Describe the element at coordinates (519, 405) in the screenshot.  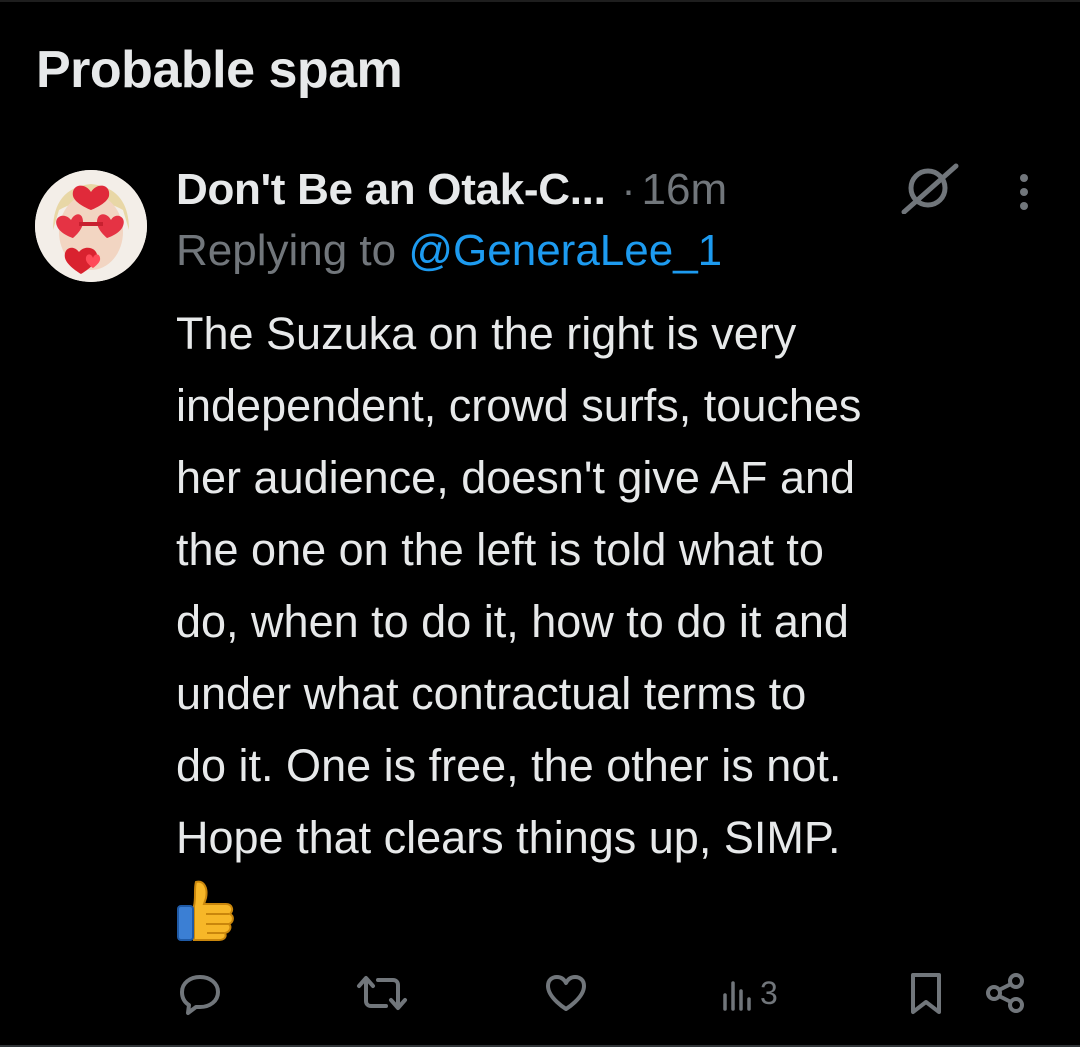
I see `tweet-body-line: independent, crowd surfs, touches` at that location.